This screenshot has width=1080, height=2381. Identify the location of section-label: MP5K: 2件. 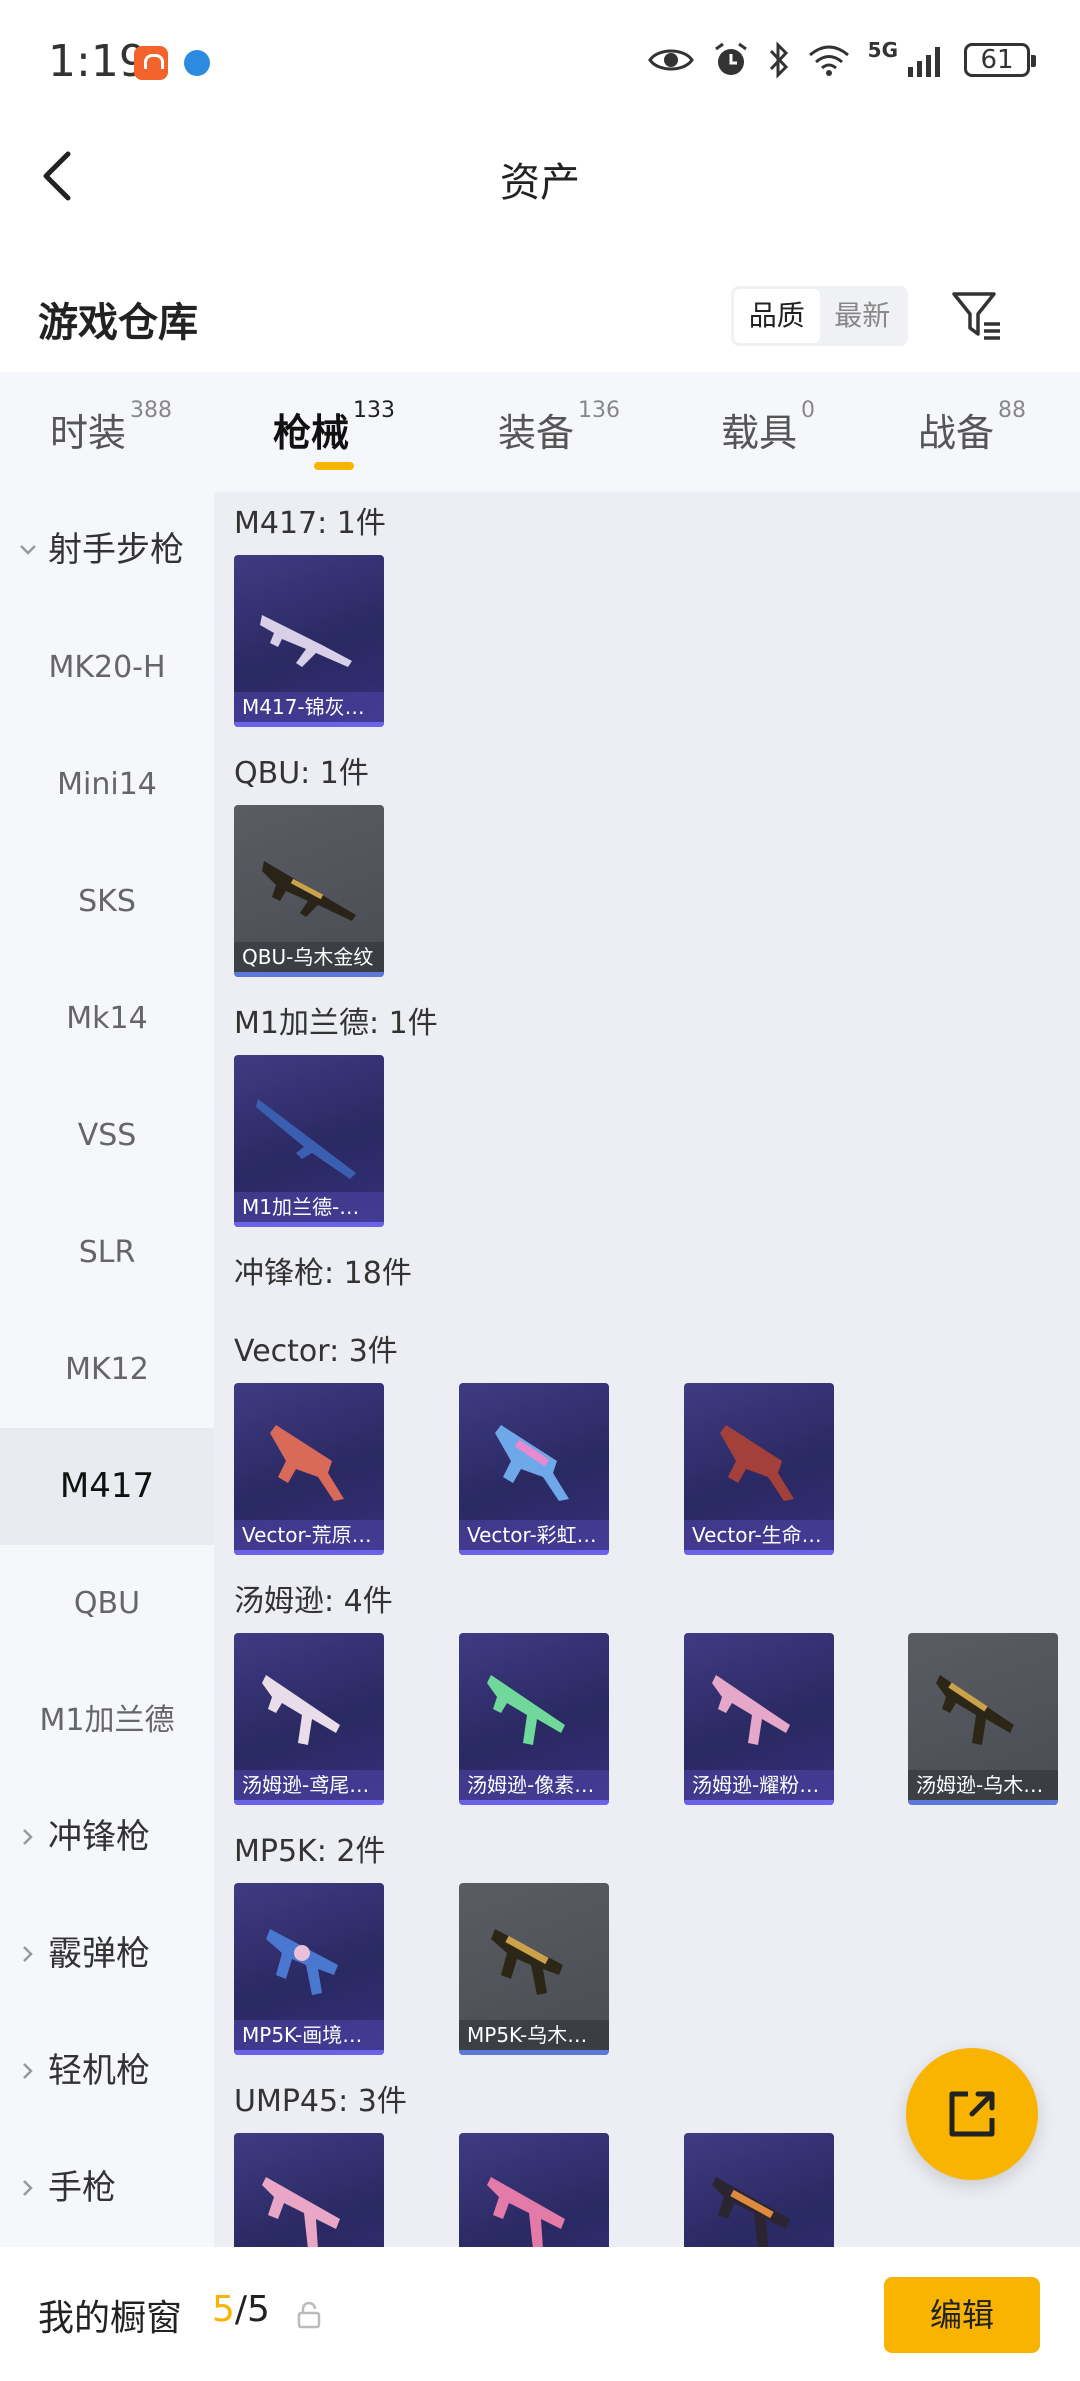
(310, 1851).